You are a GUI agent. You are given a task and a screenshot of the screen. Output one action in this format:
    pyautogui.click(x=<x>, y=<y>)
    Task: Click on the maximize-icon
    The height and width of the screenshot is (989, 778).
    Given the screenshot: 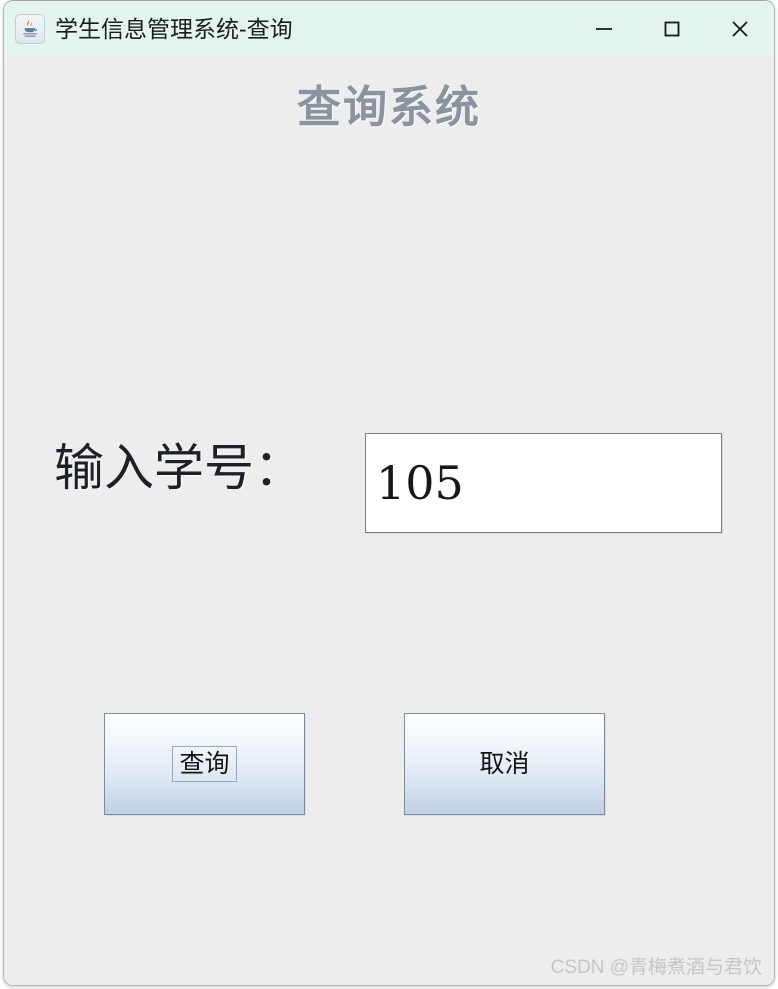 What is the action you would take?
    pyautogui.click(x=672, y=29)
    